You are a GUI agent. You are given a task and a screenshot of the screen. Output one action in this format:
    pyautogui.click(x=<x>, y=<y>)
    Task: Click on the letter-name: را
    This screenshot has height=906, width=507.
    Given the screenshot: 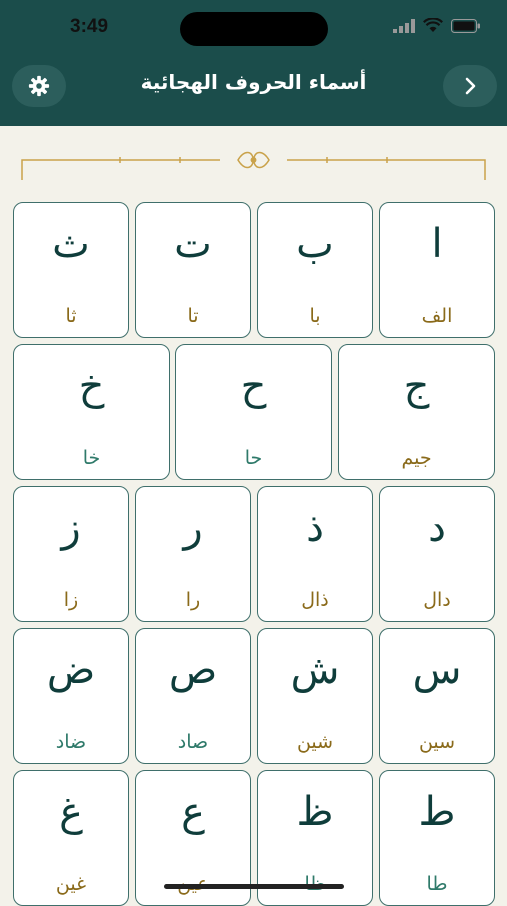 What is the action you would take?
    pyautogui.click(x=193, y=600)
    